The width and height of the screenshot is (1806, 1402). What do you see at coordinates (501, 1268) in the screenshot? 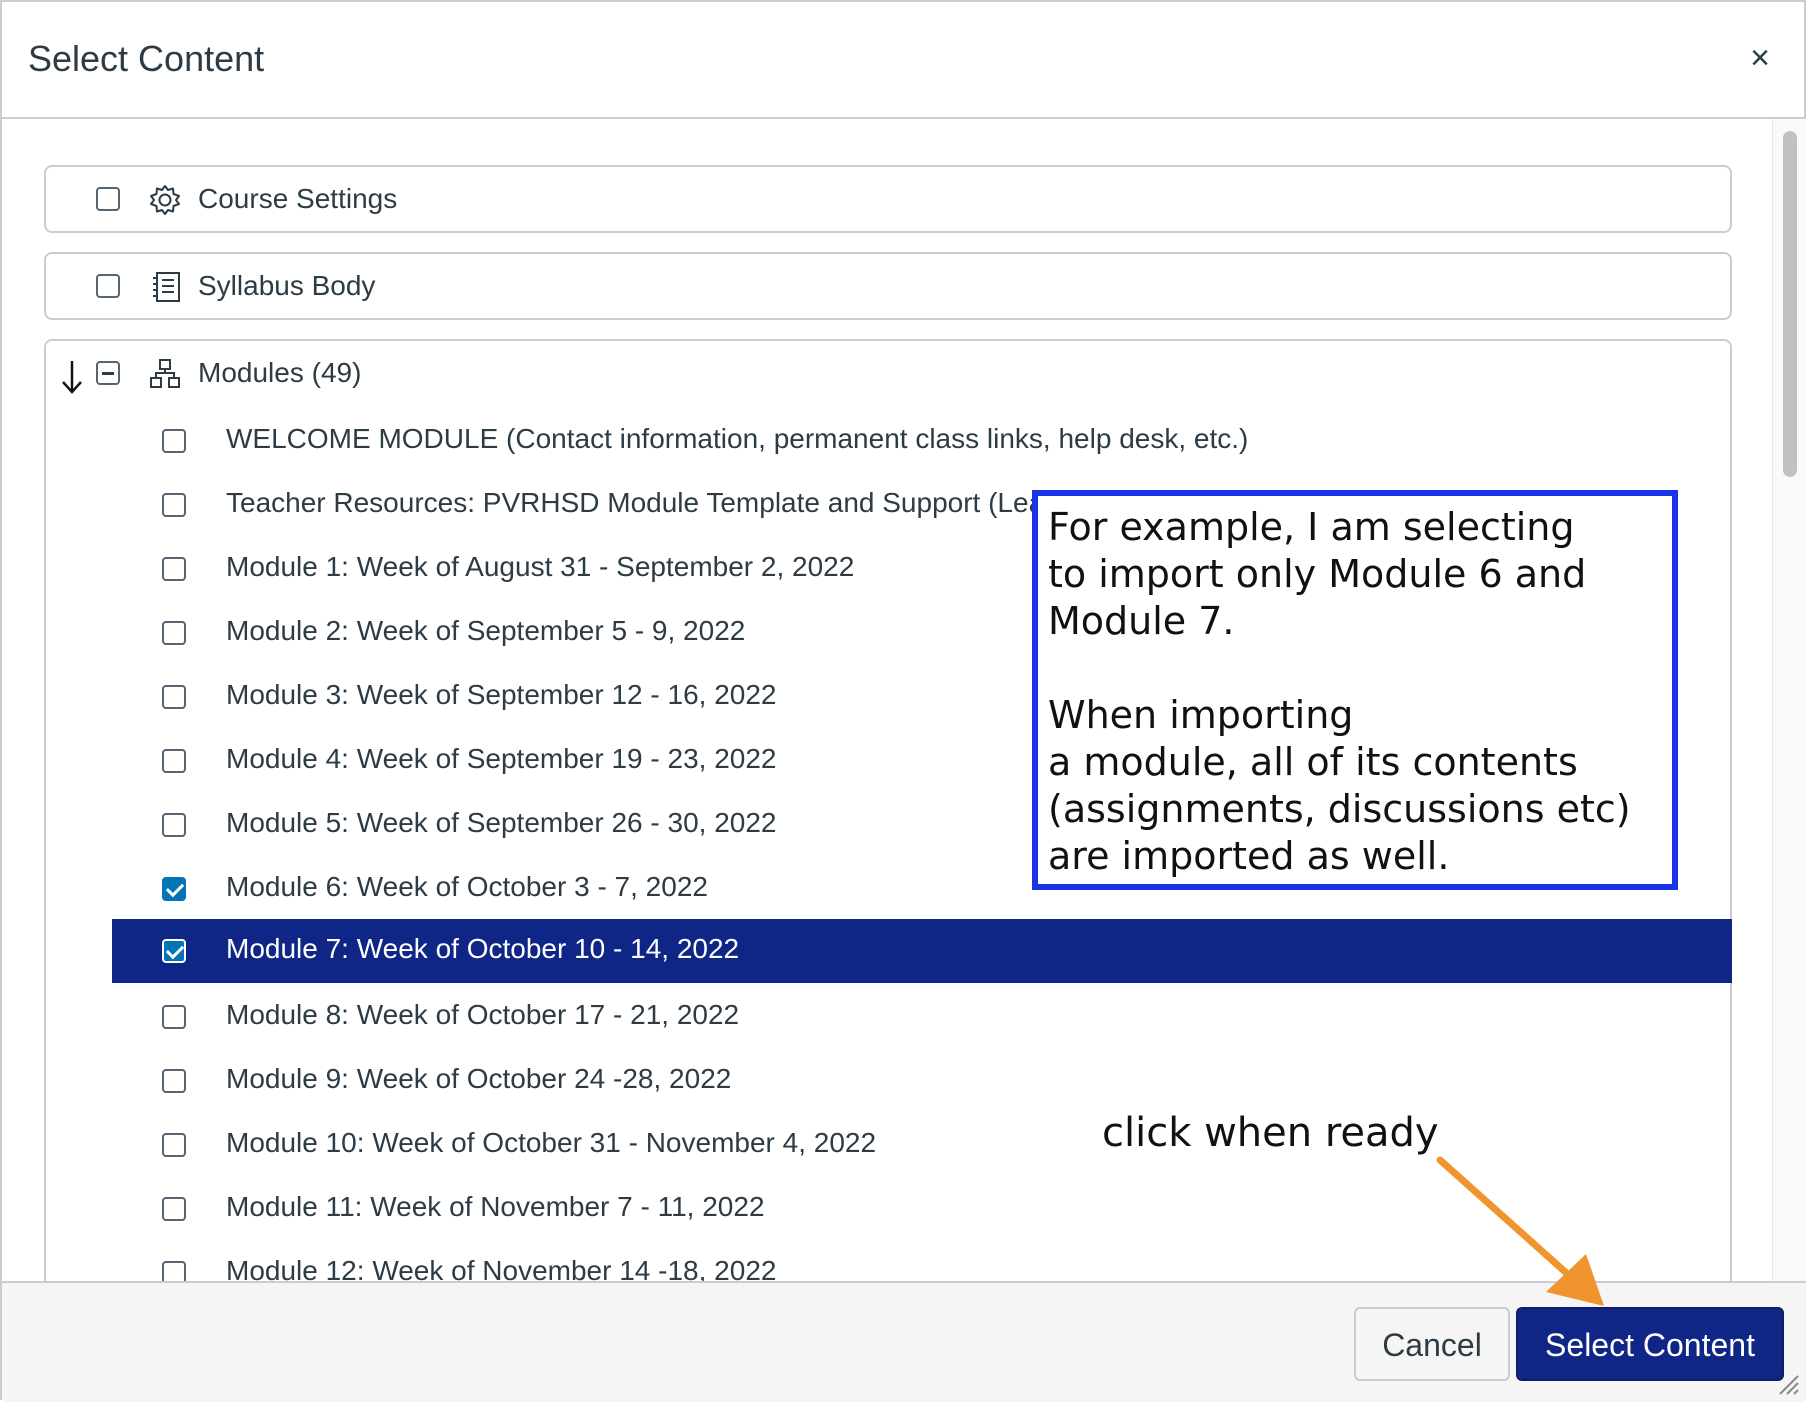
I see `module-label: Module 12: Week of November 14 -18, 2022` at bounding box center [501, 1268].